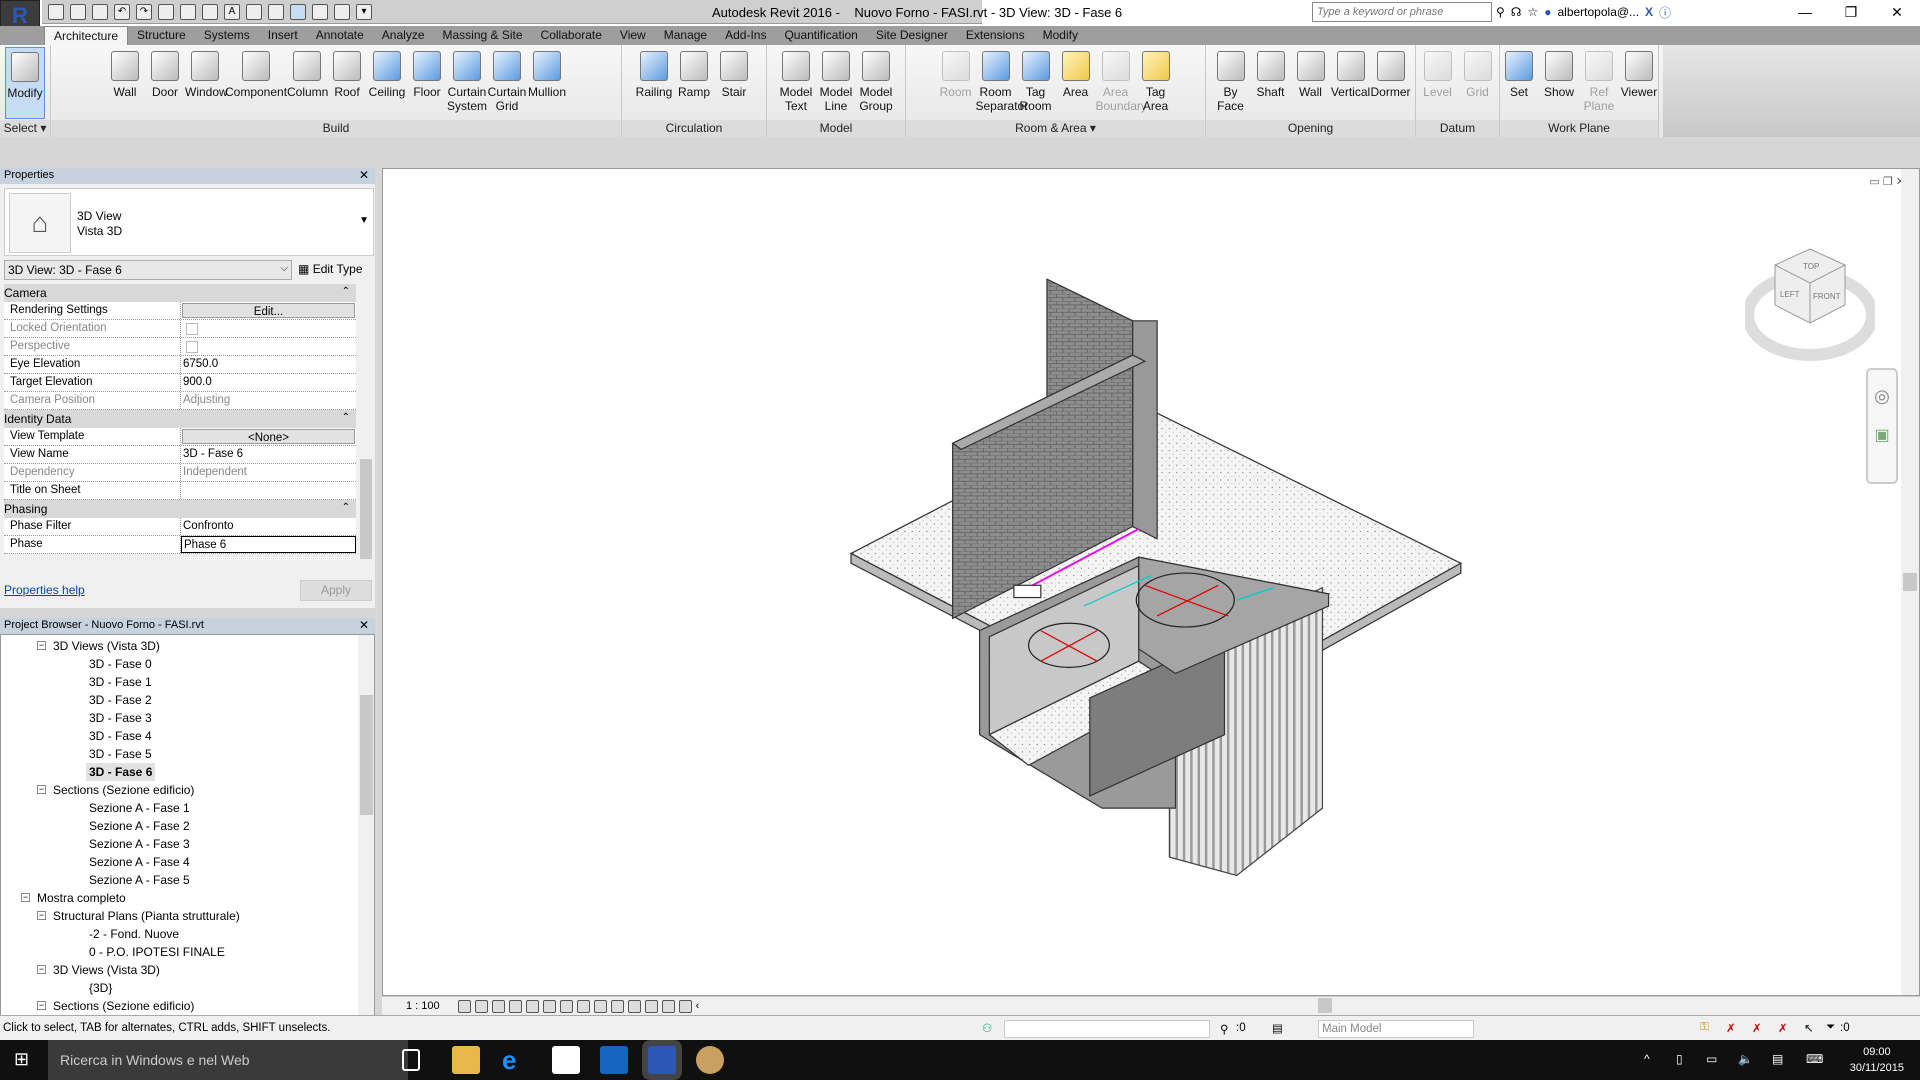 The image size is (1920, 1080). I want to click on thin-lines-icon, so click(298, 11).